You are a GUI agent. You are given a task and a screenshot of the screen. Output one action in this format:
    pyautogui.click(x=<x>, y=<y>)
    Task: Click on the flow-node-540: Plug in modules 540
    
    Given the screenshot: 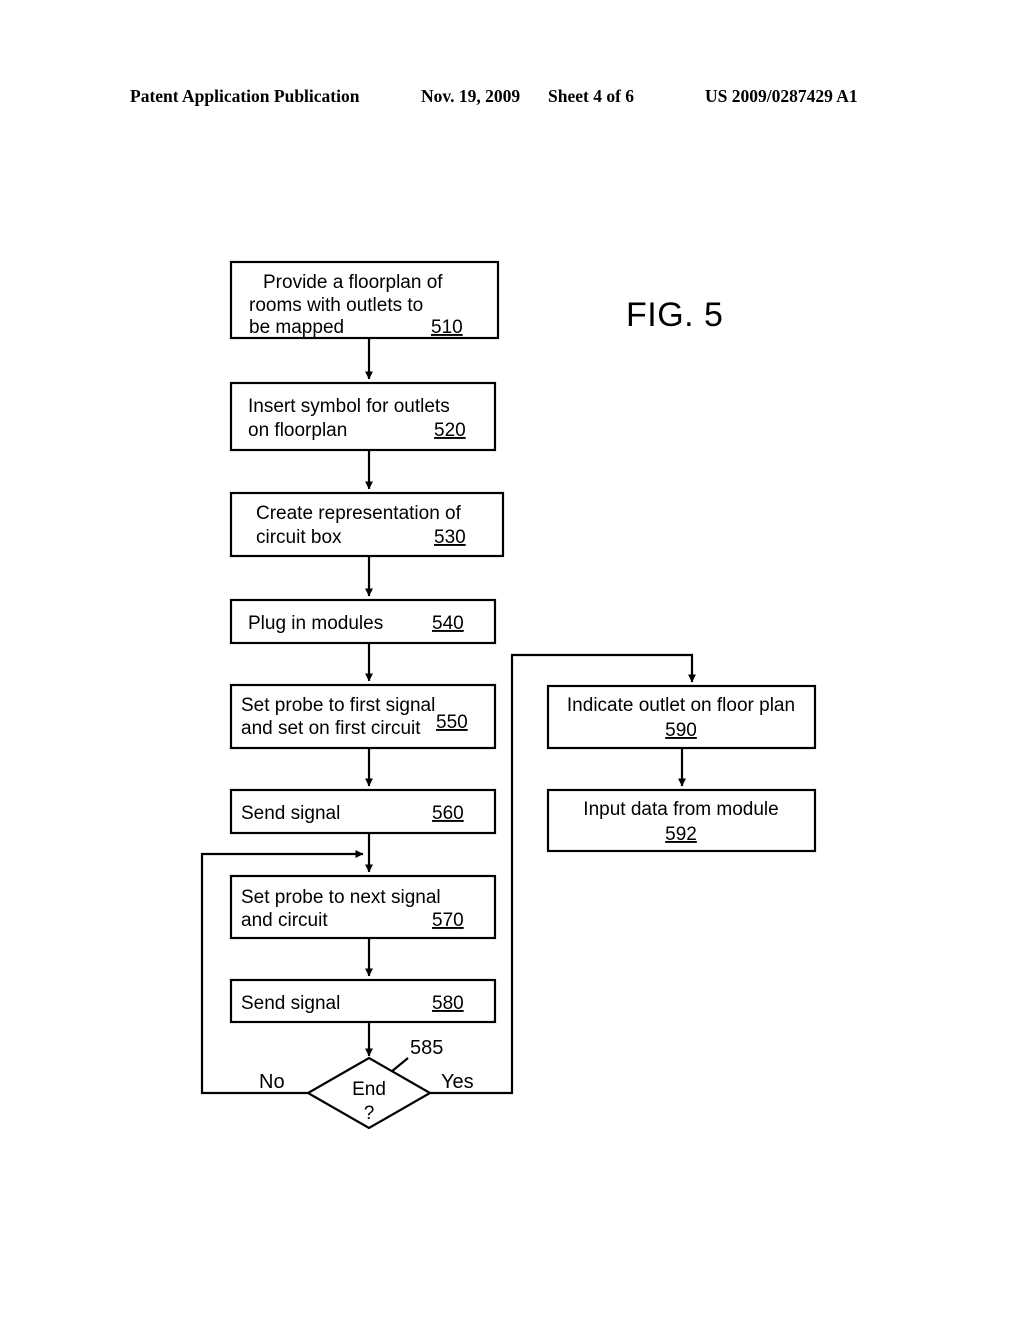 What is the action you would take?
    pyautogui.click(x=363, y=621)
    